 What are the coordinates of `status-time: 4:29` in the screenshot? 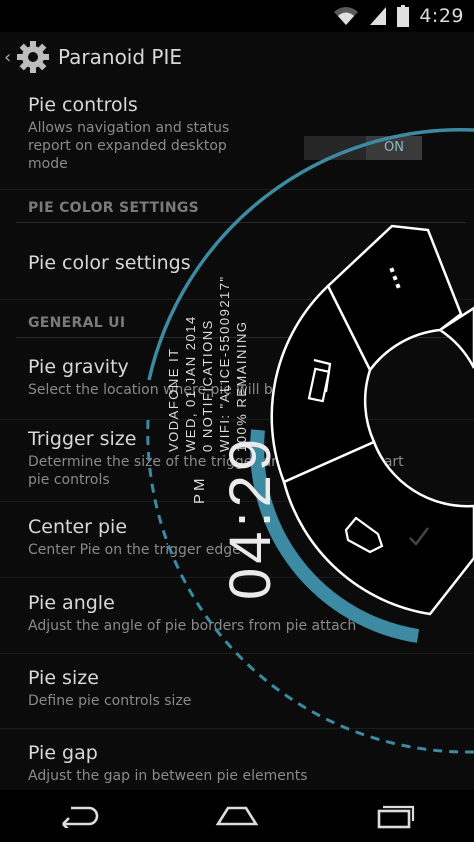 It's located at (441, 16).